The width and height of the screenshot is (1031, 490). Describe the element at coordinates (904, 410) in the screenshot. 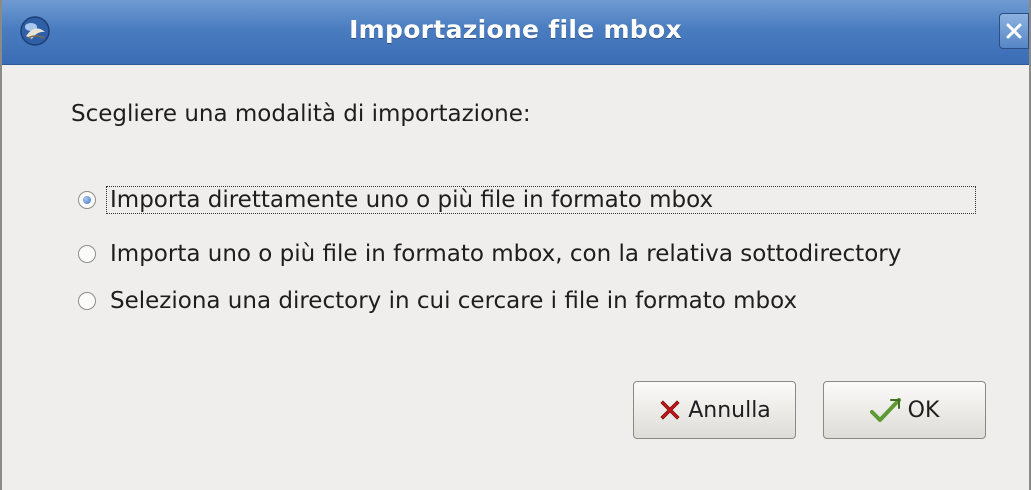

I see `ok-button: OK` at that location.